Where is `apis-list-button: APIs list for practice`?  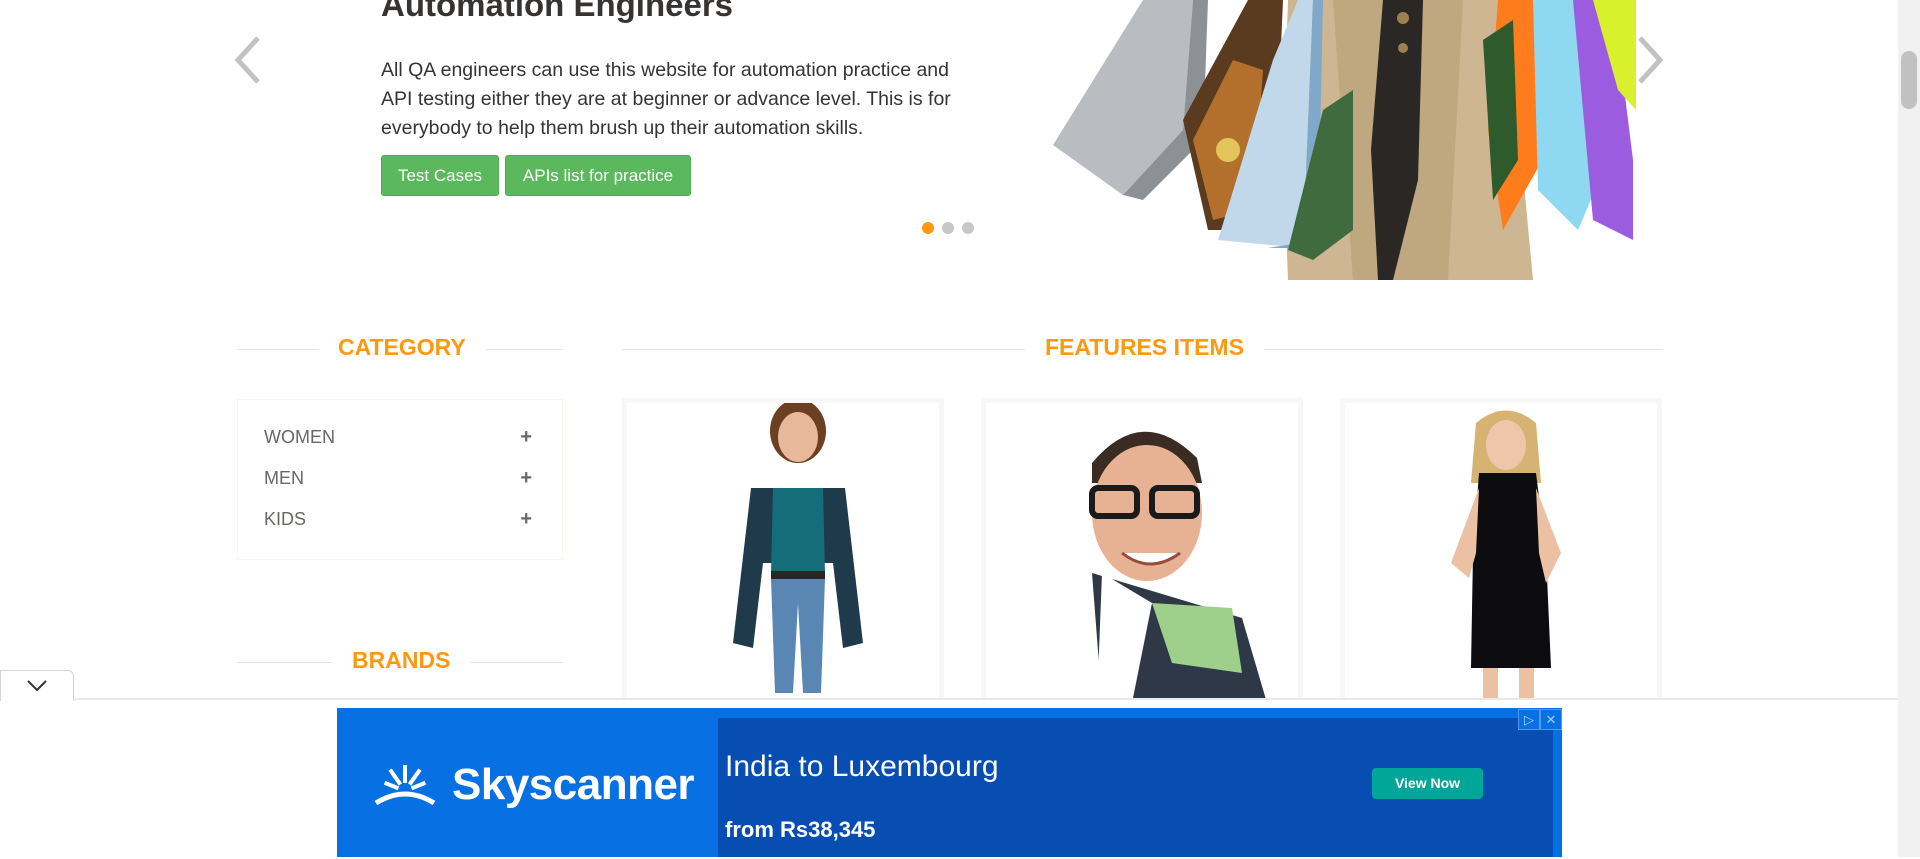
apis-list-button: APIs list for practice is located at coordinates (598, 175).